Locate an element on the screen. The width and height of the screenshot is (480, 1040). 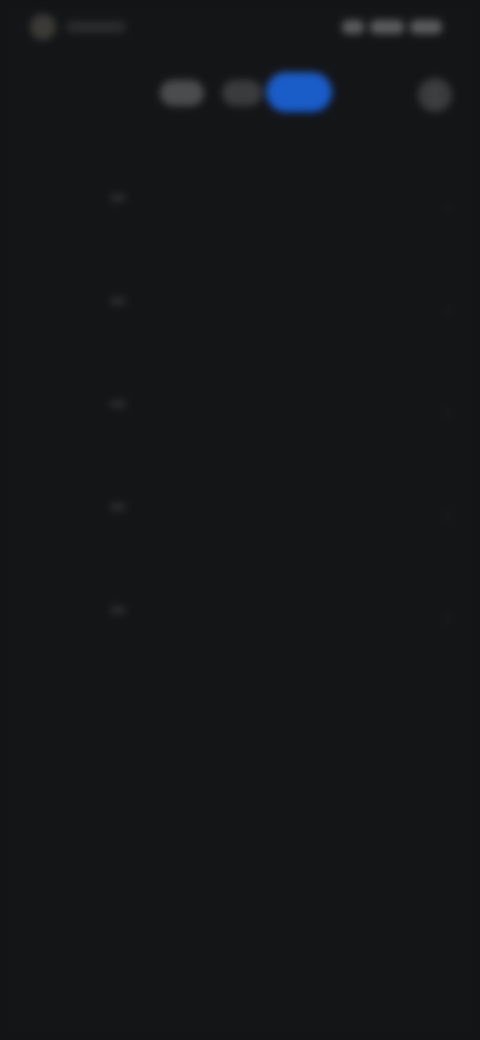
tab-3-active is located at coordinates (299, 92).